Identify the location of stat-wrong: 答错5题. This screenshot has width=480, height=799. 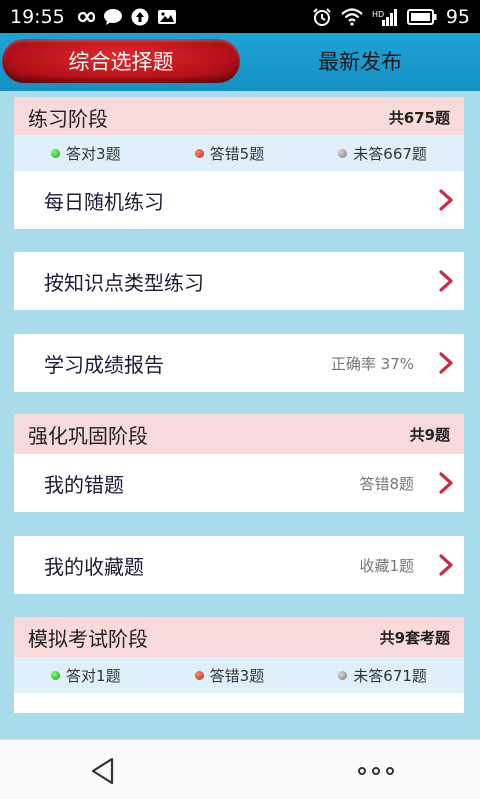
(229, 153).